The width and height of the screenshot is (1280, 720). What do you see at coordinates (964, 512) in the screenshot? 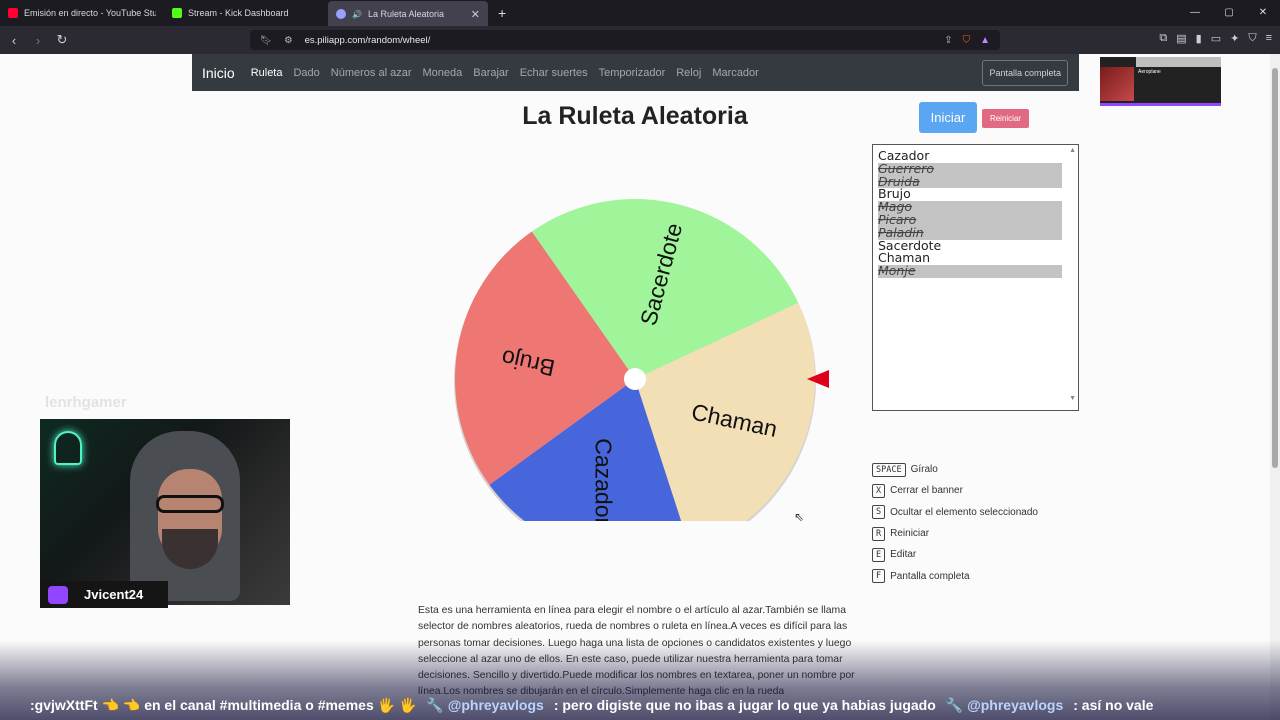
I see `shortcut-label: Ocultar el elemento seleccionado` at bounding box center [964, 512].